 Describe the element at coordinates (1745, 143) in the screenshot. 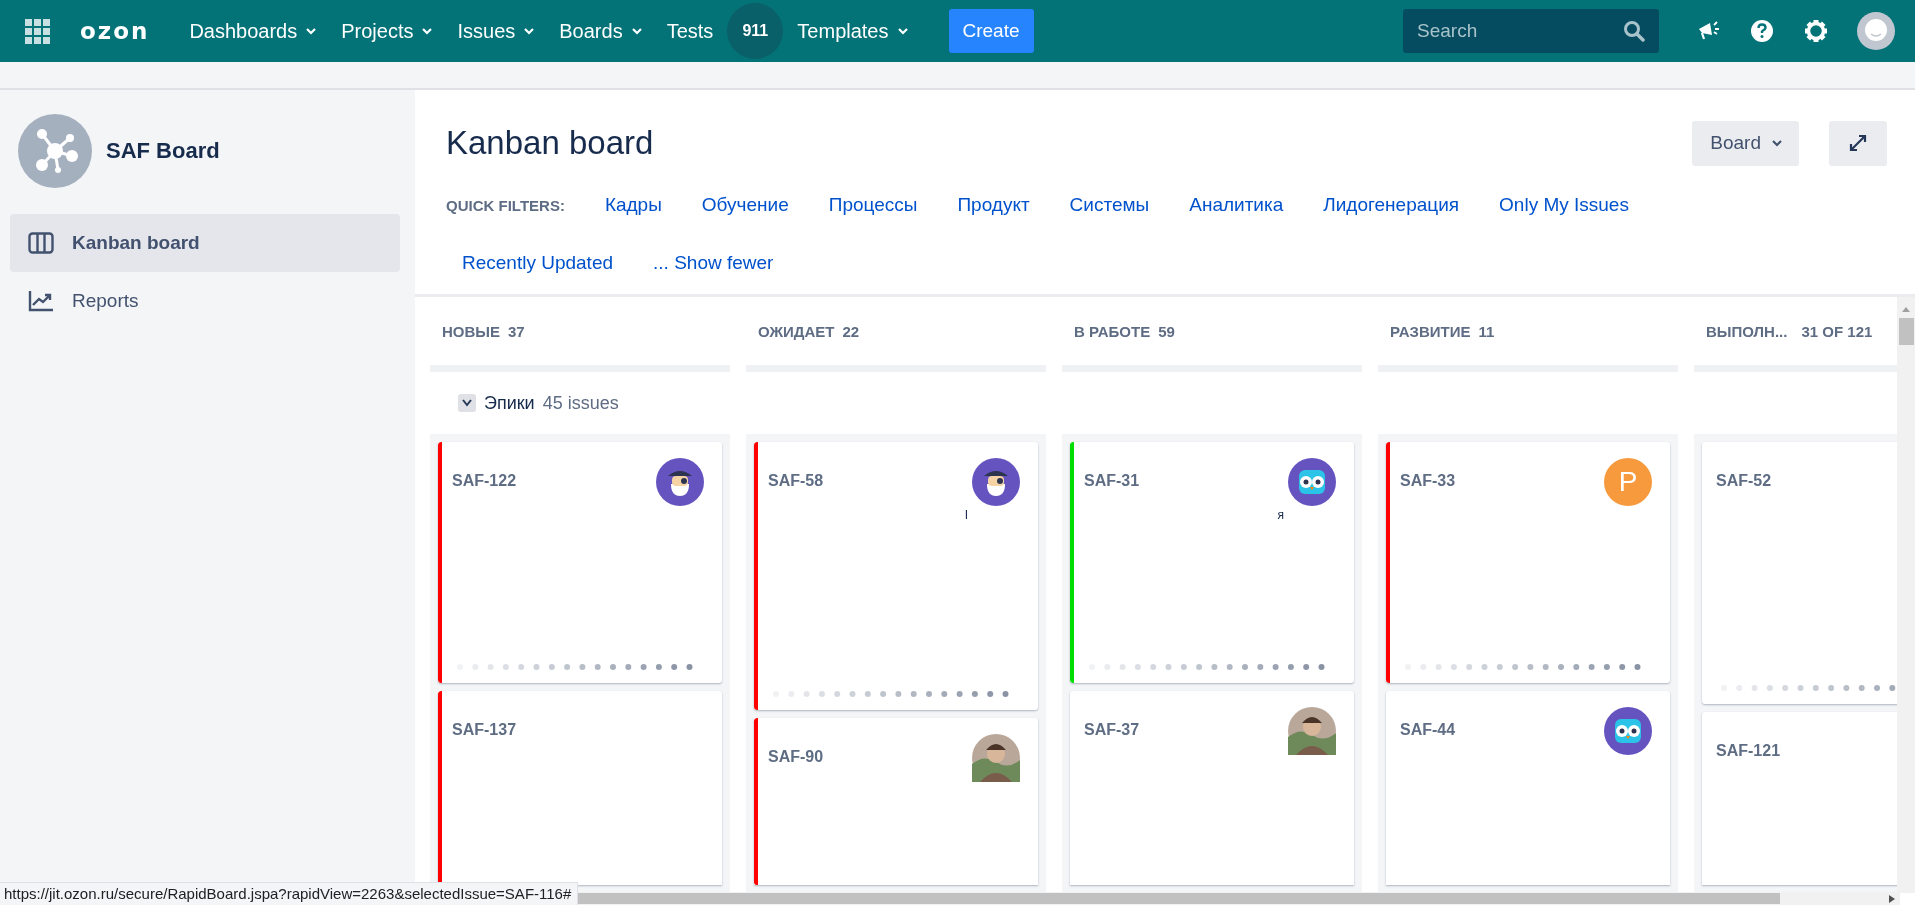

I see `board-view-dropdown: Board` at that location.